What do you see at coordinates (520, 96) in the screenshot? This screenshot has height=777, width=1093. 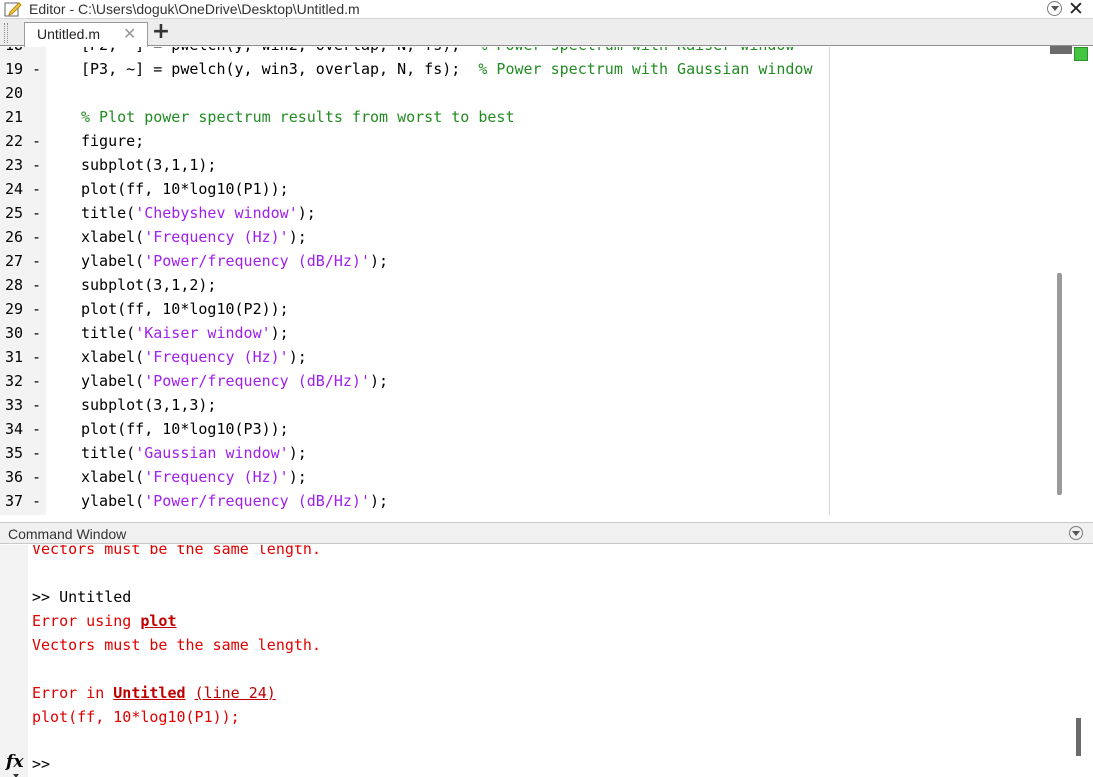 I see `code-line: 20` at bounding box center [520, 96].